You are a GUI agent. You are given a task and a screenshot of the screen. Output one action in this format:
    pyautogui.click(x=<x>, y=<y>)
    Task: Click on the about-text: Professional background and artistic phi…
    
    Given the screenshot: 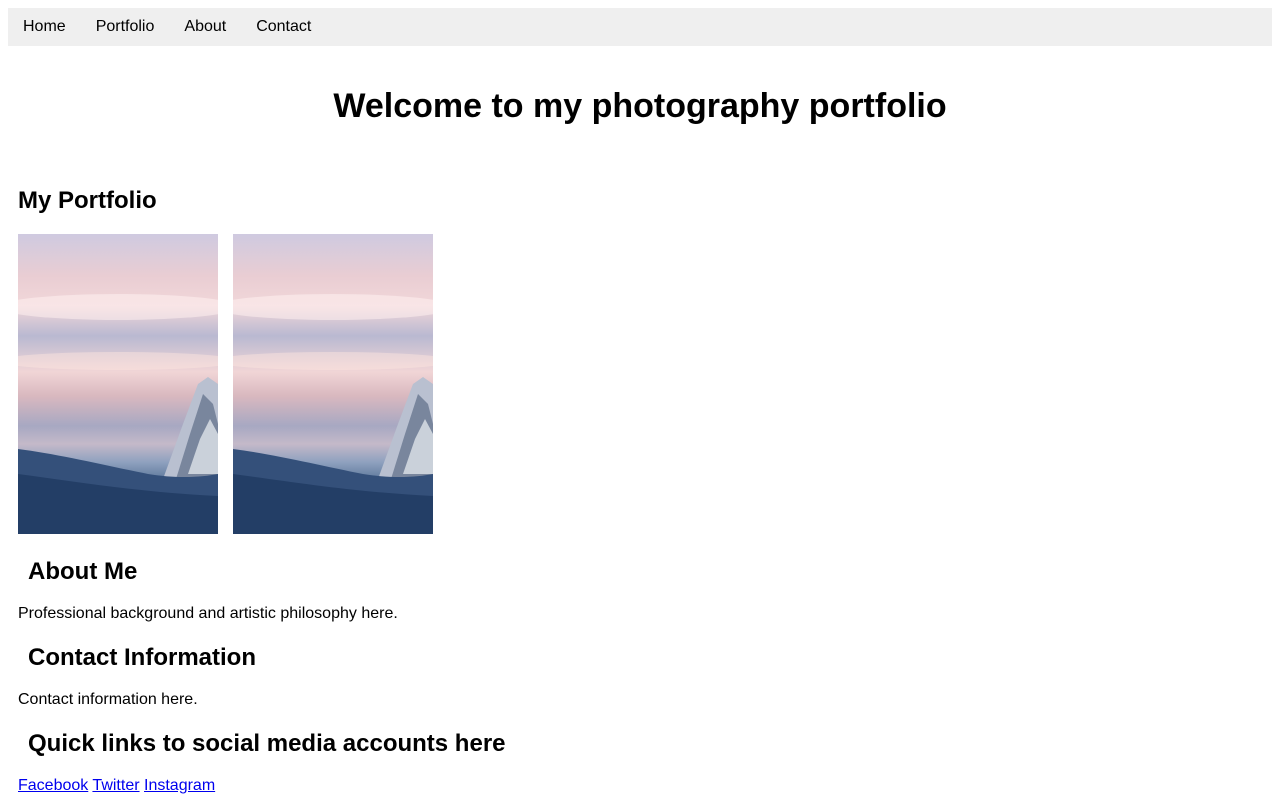 What is the action you would take?
    pyautogui.click(x=208, y=613)
    